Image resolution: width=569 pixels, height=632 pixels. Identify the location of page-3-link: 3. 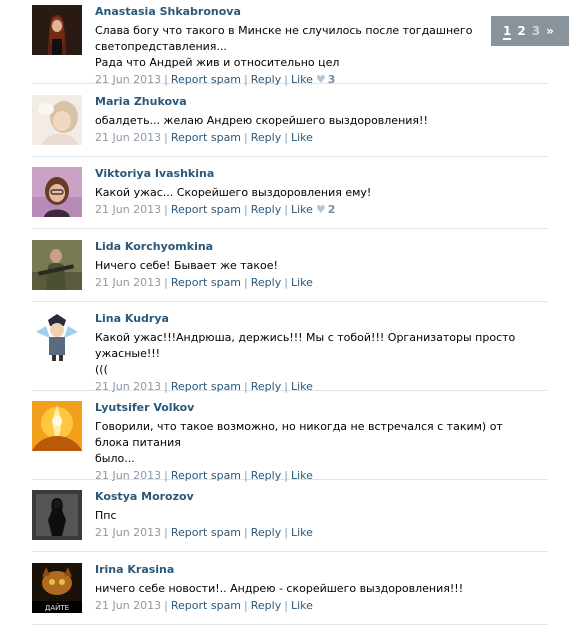
(536, 31).